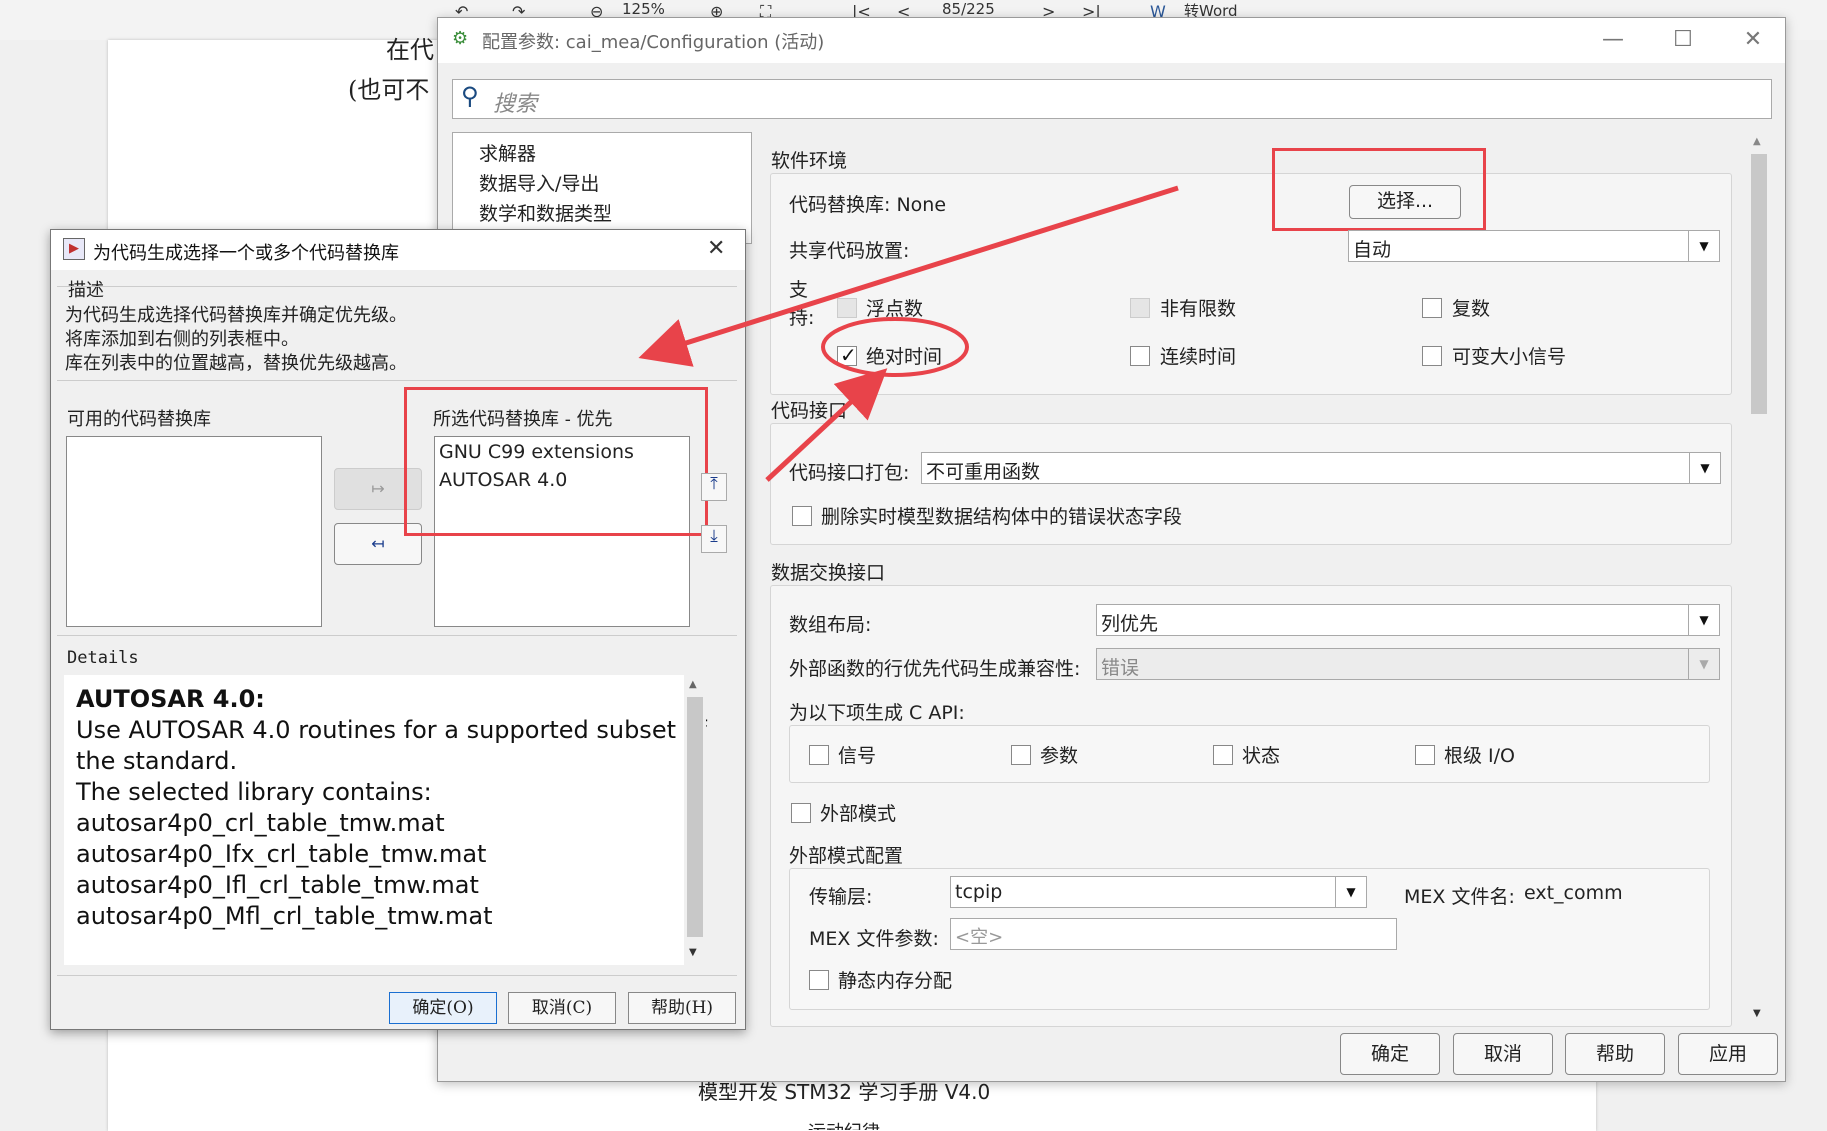 The height and width of the screenshot is (1131, 1827). What do you see at coordinates (826, 425) in the screenshot?
I see `annotation-arrow-to-absolute-time` at bounding box center [826, 425].